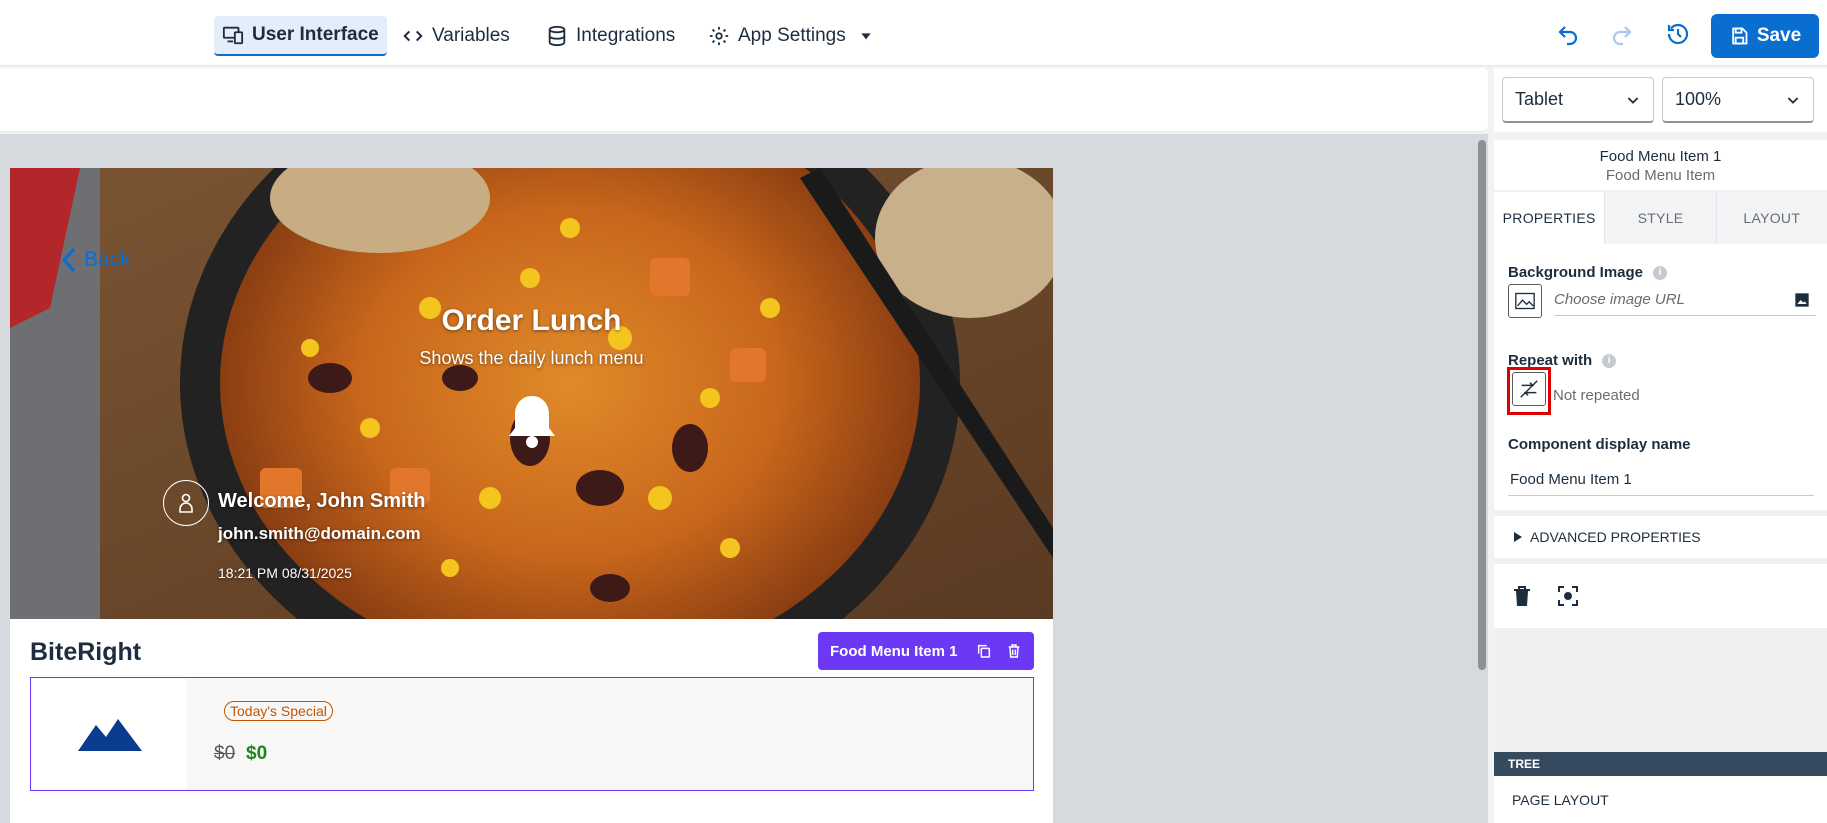 This screenshot has width=1827, height=823. Describe the element at coordinates (1738, 100) in the screenshot. I see `zoom-select: 100%` at that location.